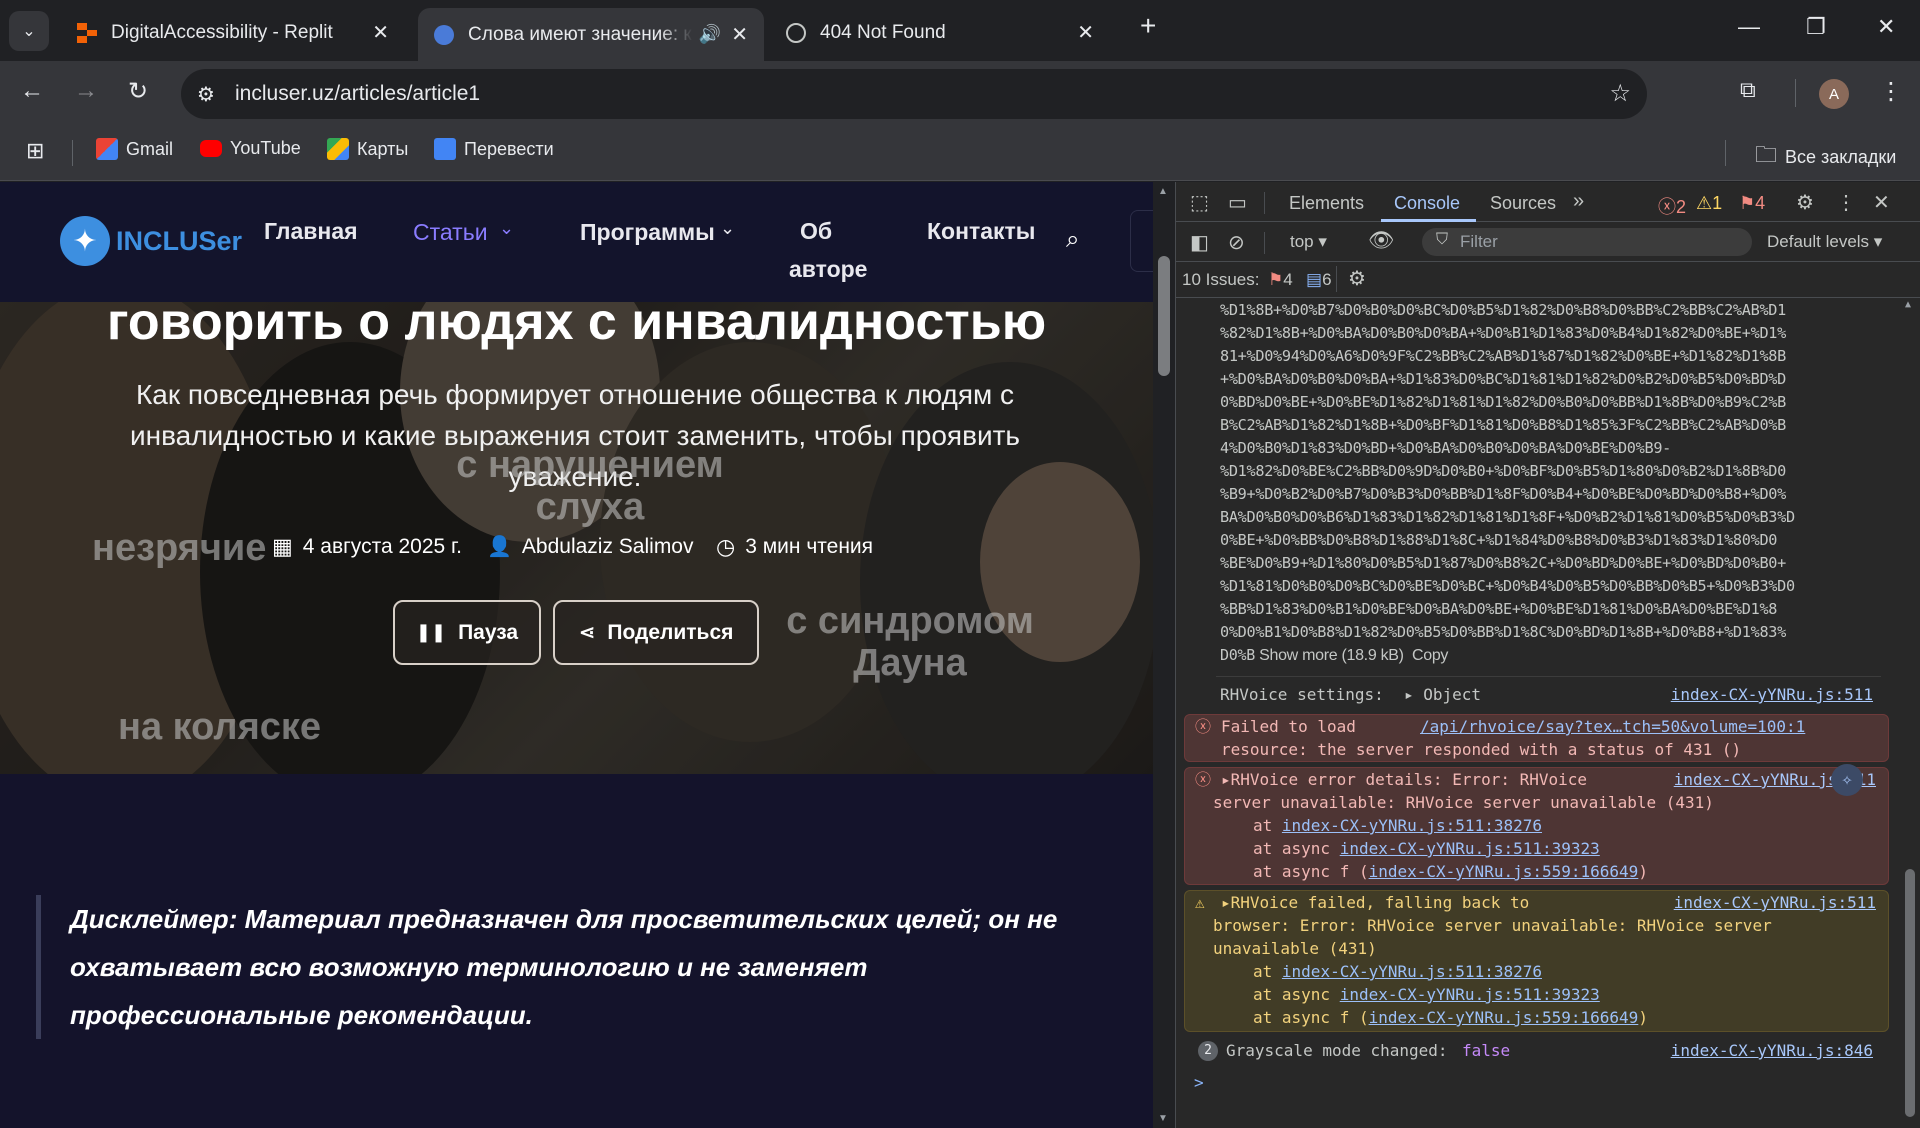 This screenshot has width=1920, height=1128. I want to click on stack-line: at async index-CX-yYNRu.js:511:39323, so click(1426, 994).